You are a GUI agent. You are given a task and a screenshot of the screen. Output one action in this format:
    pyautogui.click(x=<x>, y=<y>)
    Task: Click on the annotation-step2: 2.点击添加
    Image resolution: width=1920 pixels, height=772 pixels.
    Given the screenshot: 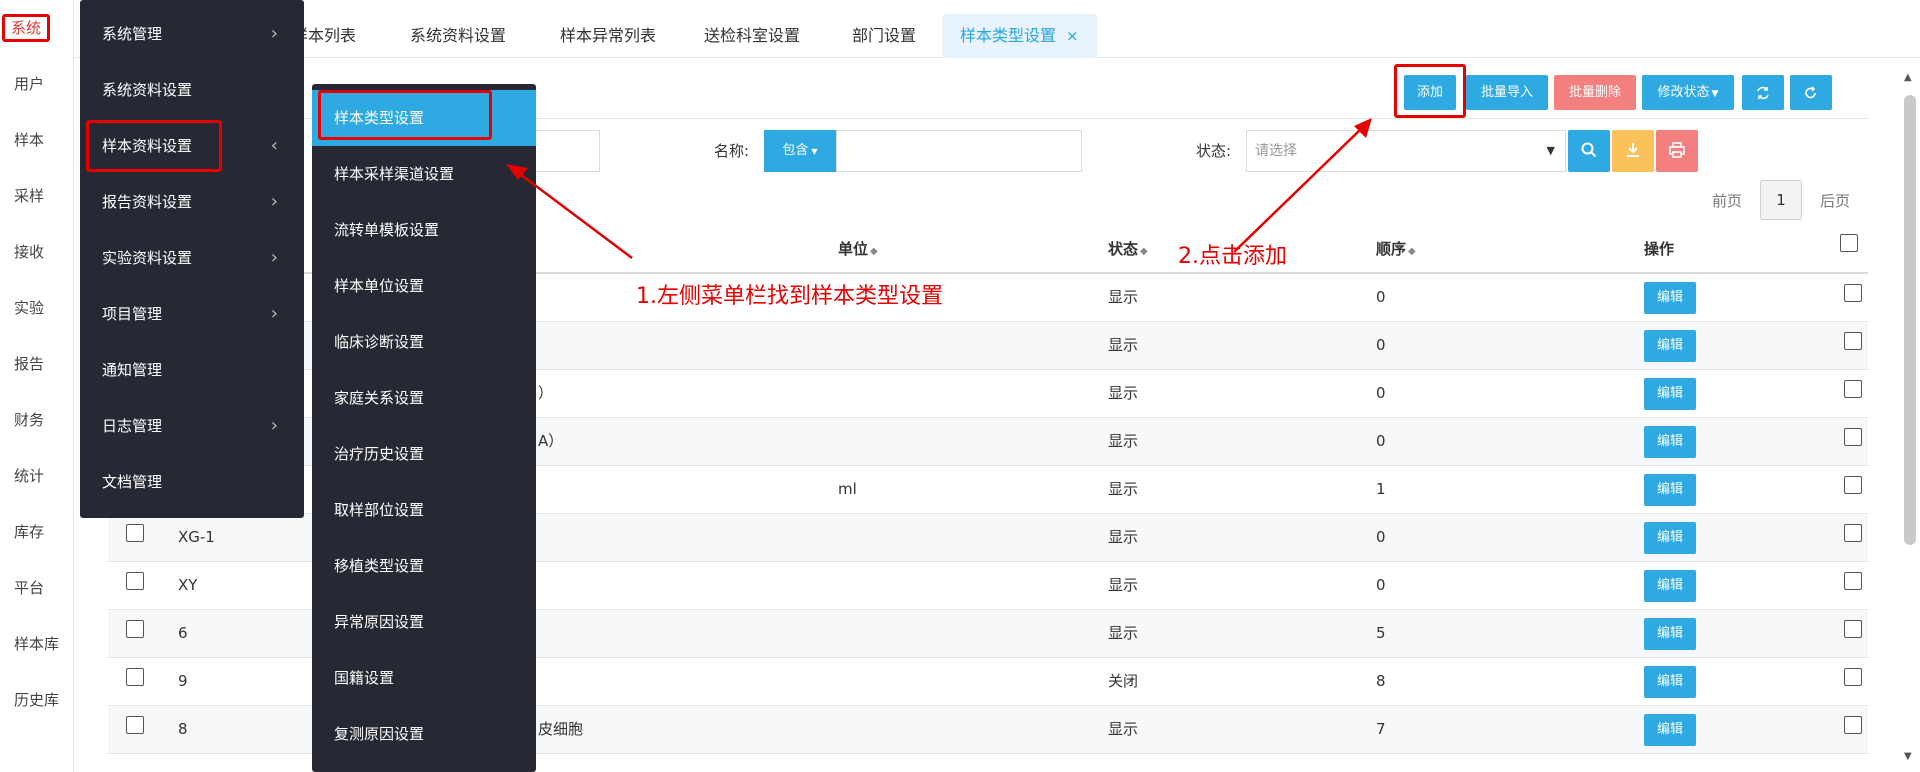 What is the action you would take?
    pyautogui.click(x=1232, y=256)
    